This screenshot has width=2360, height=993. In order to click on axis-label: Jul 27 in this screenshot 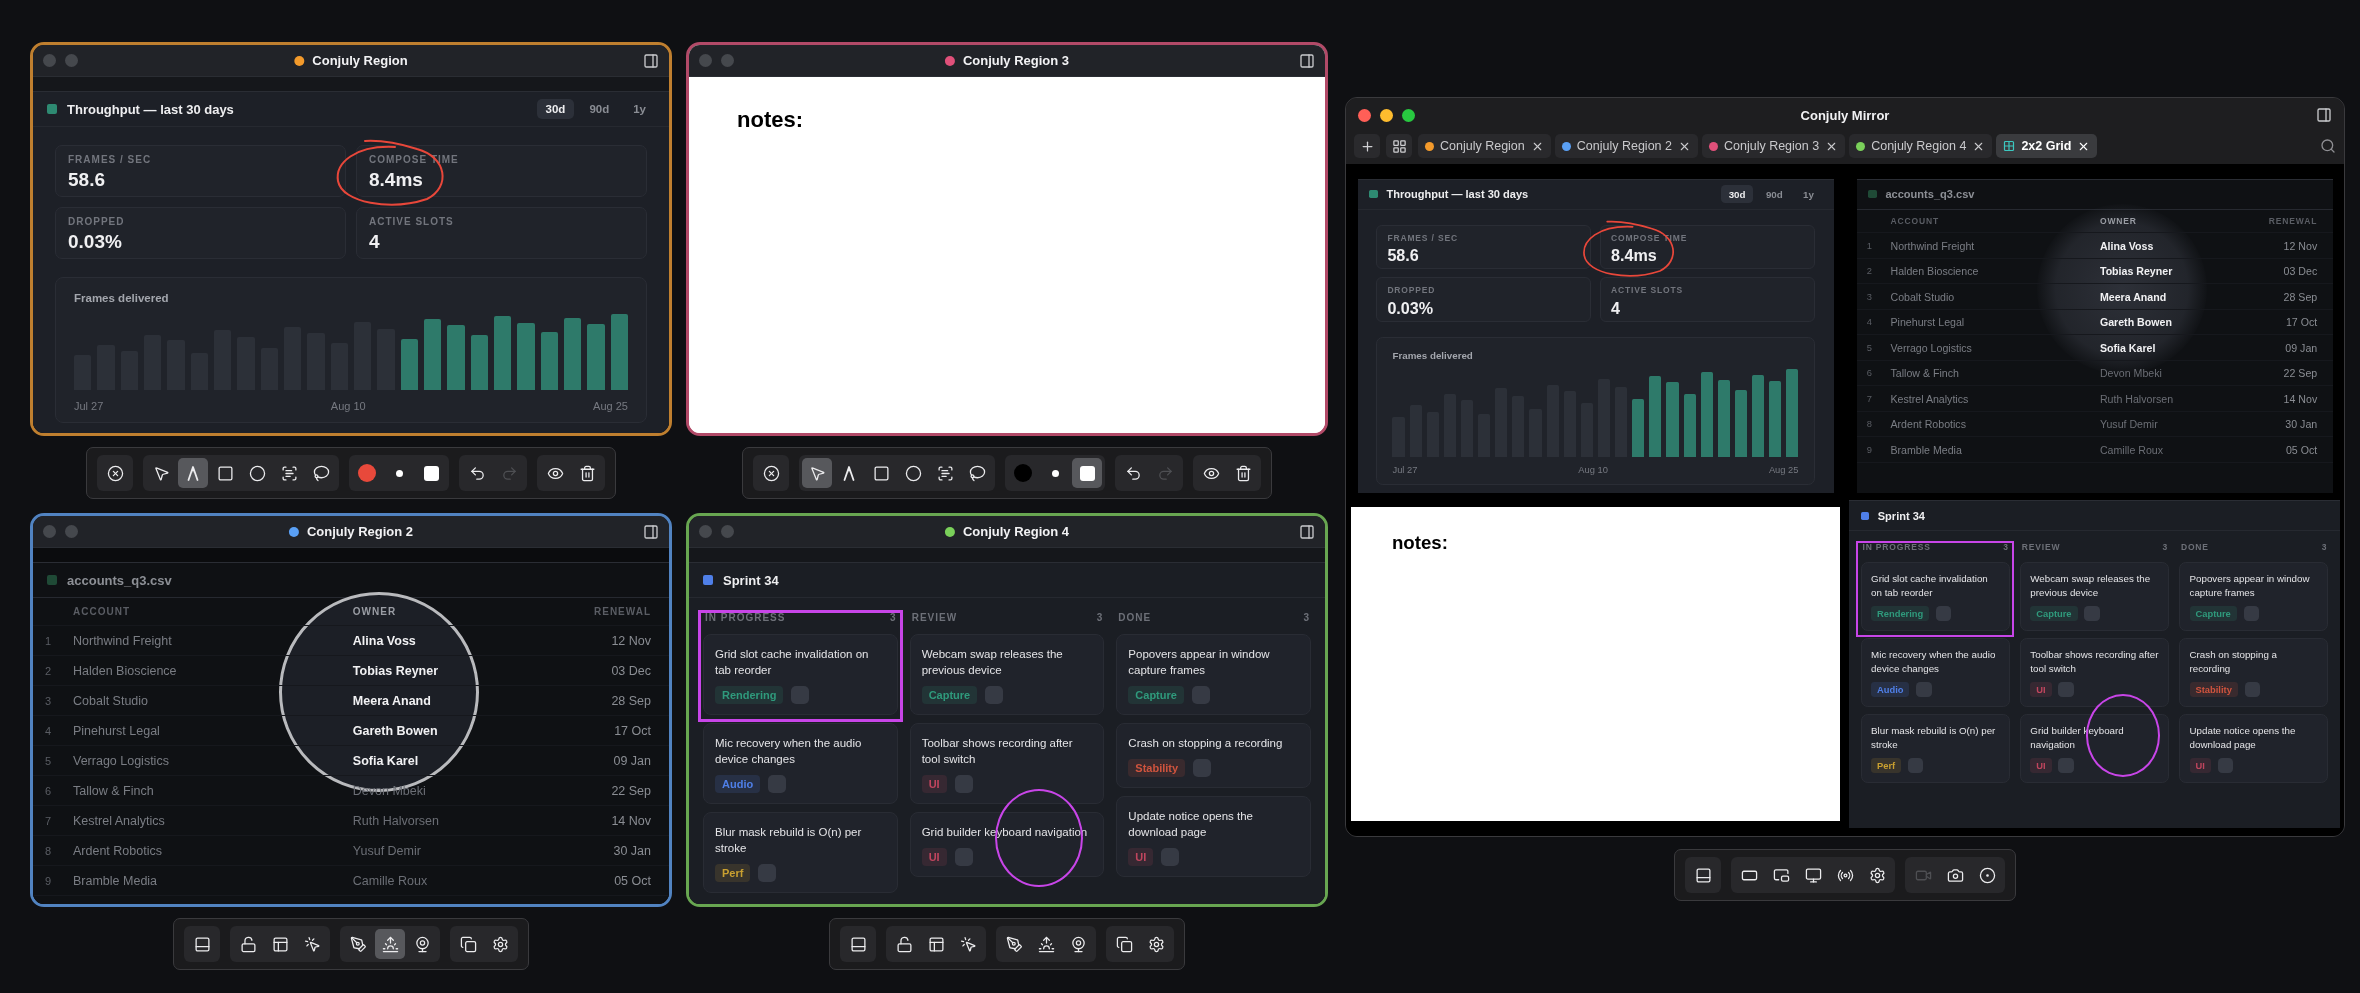, I will do `click(89, 406)`.